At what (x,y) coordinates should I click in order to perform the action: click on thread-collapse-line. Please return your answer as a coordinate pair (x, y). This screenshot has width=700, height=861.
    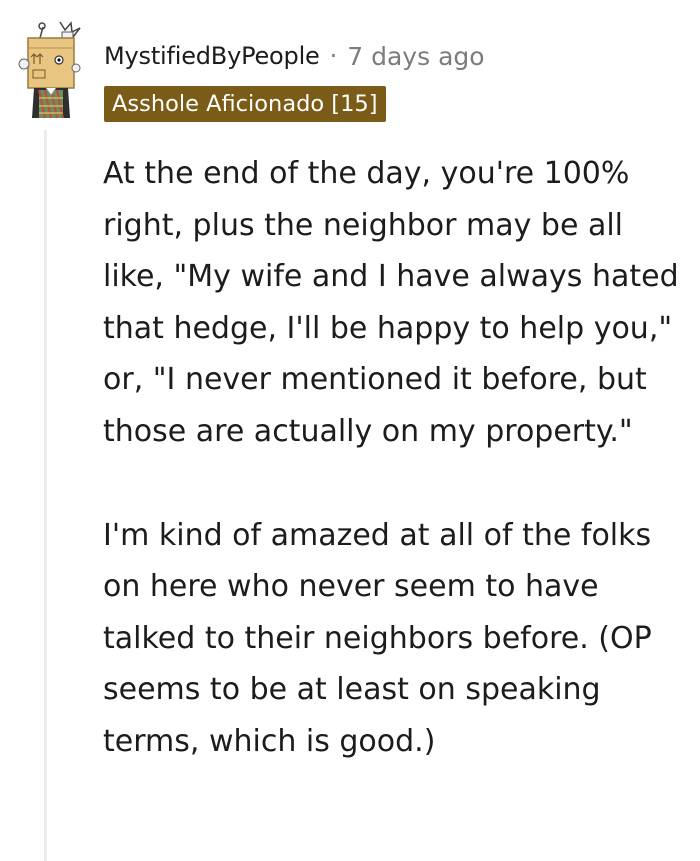
    Looking at the image, I should click on (45, 495).